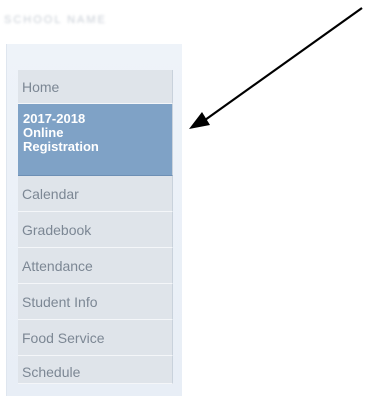  I want to click on sidebar-item-food-service: Food Service, so click(95, 338).